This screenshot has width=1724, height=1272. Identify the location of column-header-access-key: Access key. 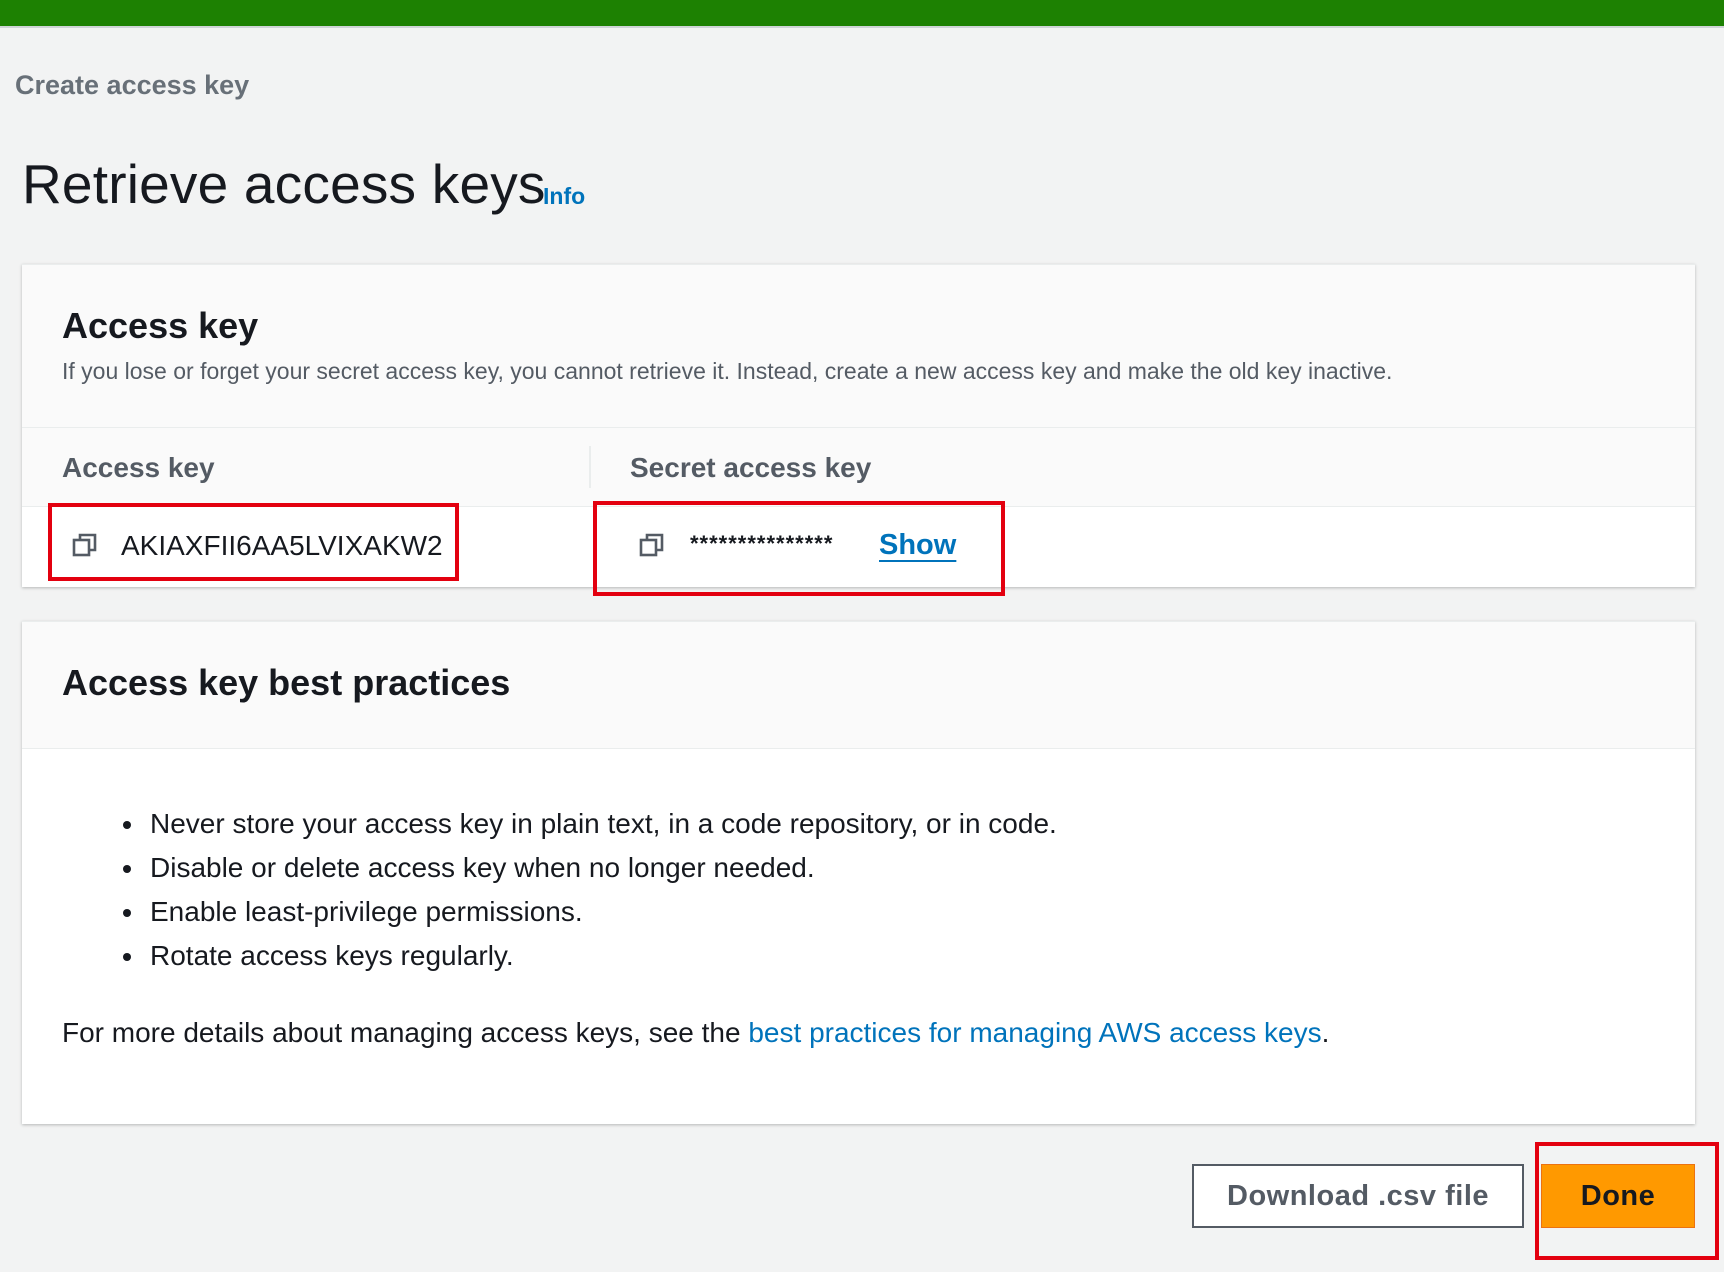
(138, 467).